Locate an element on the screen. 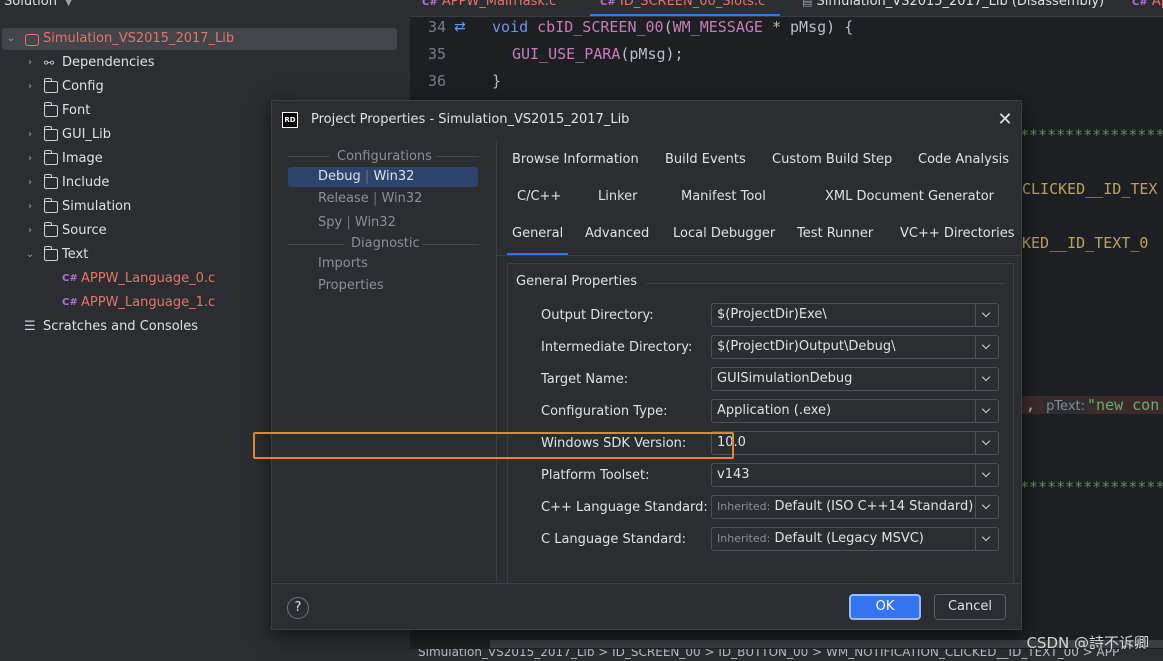 The width and height of the screenshot is (1163, 661). editor-tab: C# Ap is located at coordinates (1147, 7).